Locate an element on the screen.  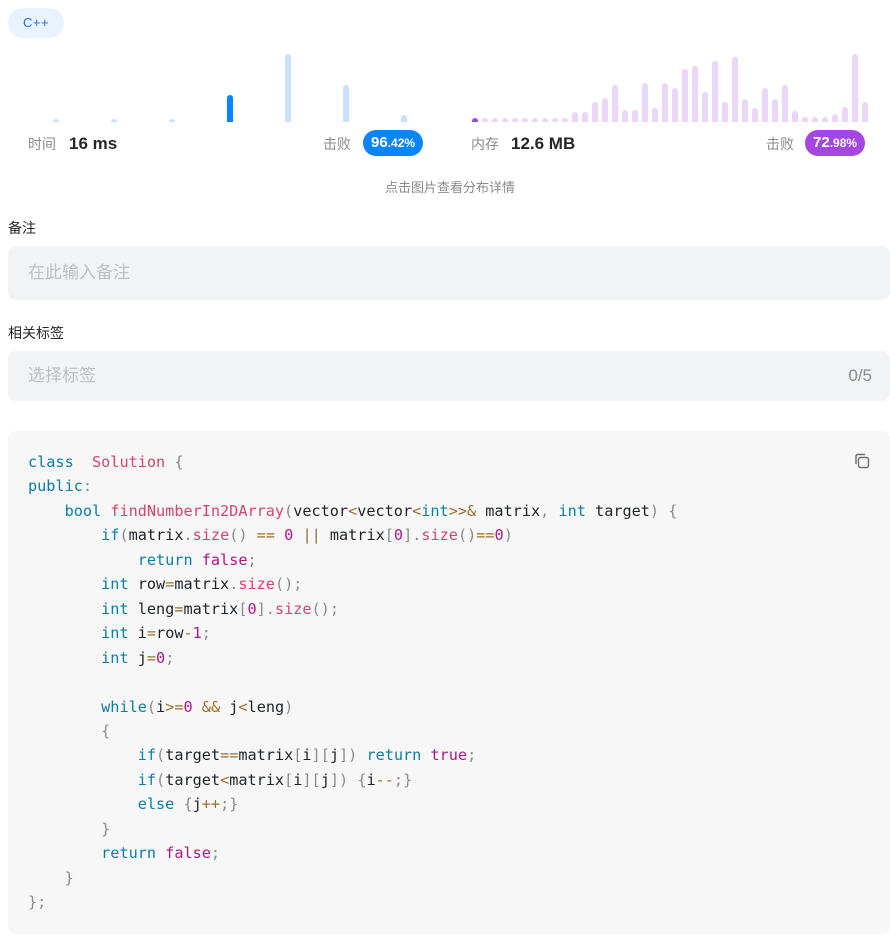
memory-beat-int: 72 is located at coordinates (821, 142).